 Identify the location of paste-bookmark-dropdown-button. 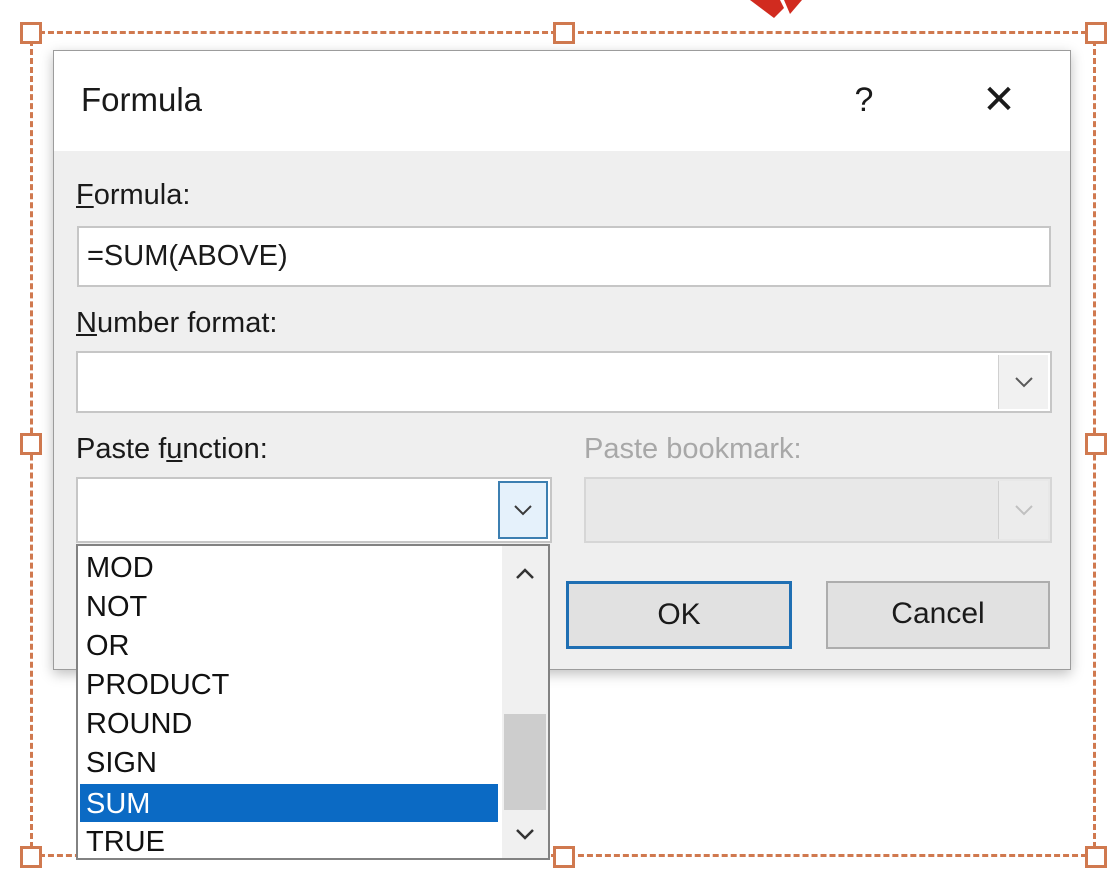
(1023, 510).